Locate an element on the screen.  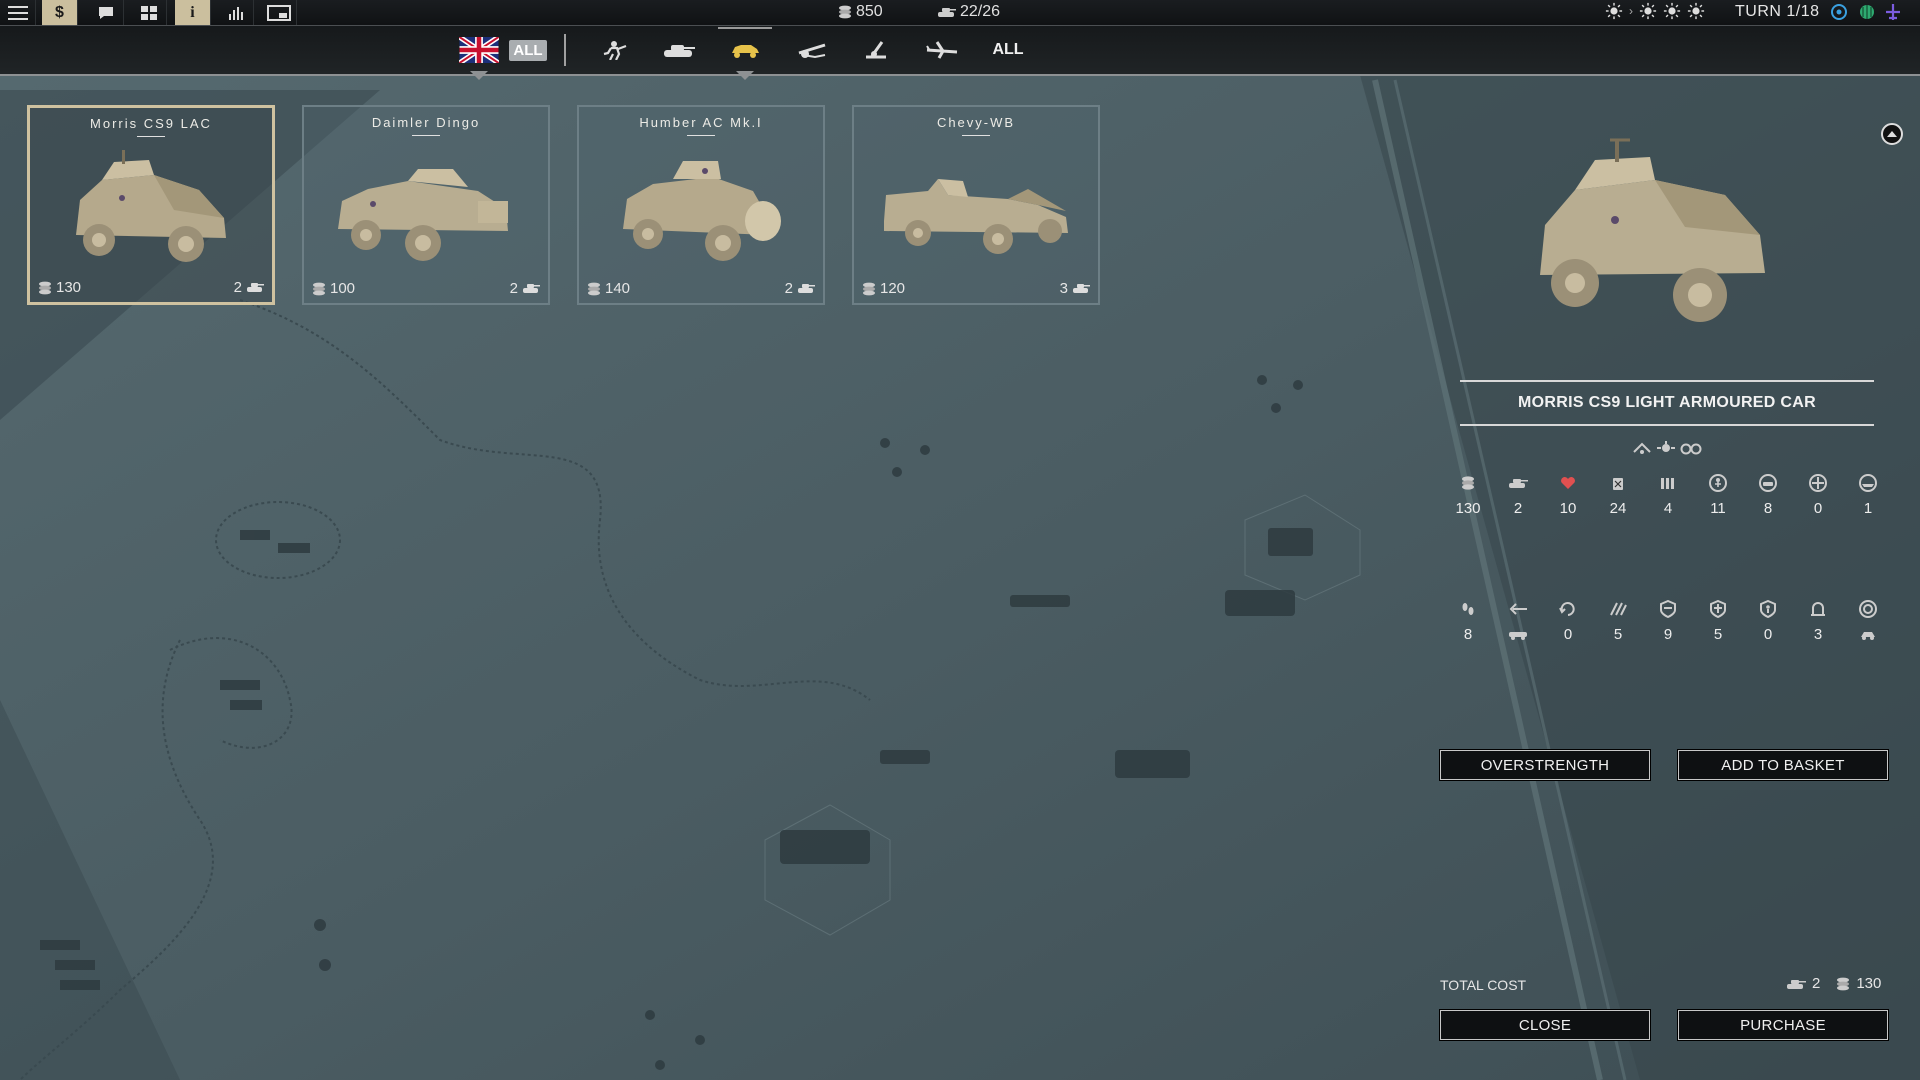
stat-close-defense: 0 is located at coordinates (1768, 621).